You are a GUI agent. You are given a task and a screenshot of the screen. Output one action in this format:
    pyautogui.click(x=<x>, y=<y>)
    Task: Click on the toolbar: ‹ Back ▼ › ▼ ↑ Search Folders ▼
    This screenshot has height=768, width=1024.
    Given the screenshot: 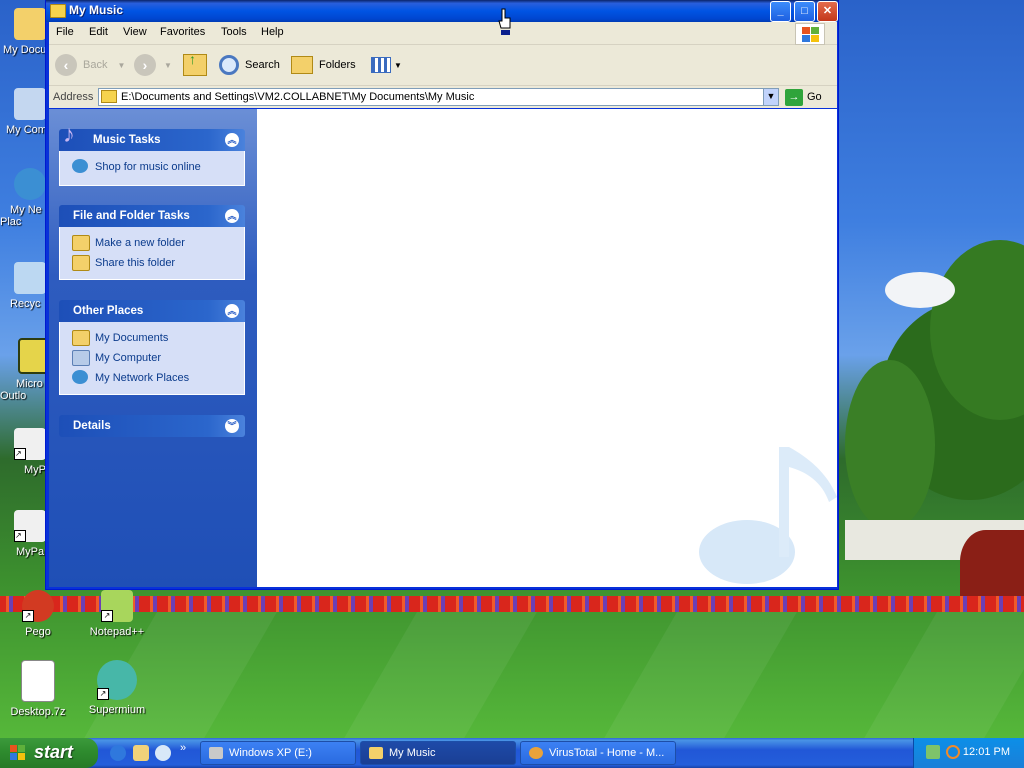 What is the action you would take?
    pyautogui.click(x=443, y=65)
    